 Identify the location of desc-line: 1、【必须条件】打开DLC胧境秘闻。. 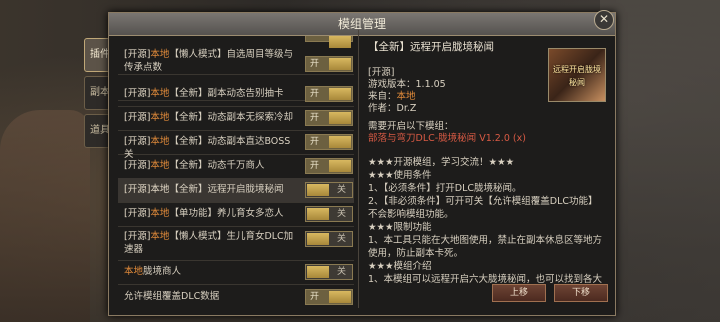
(445, 188).